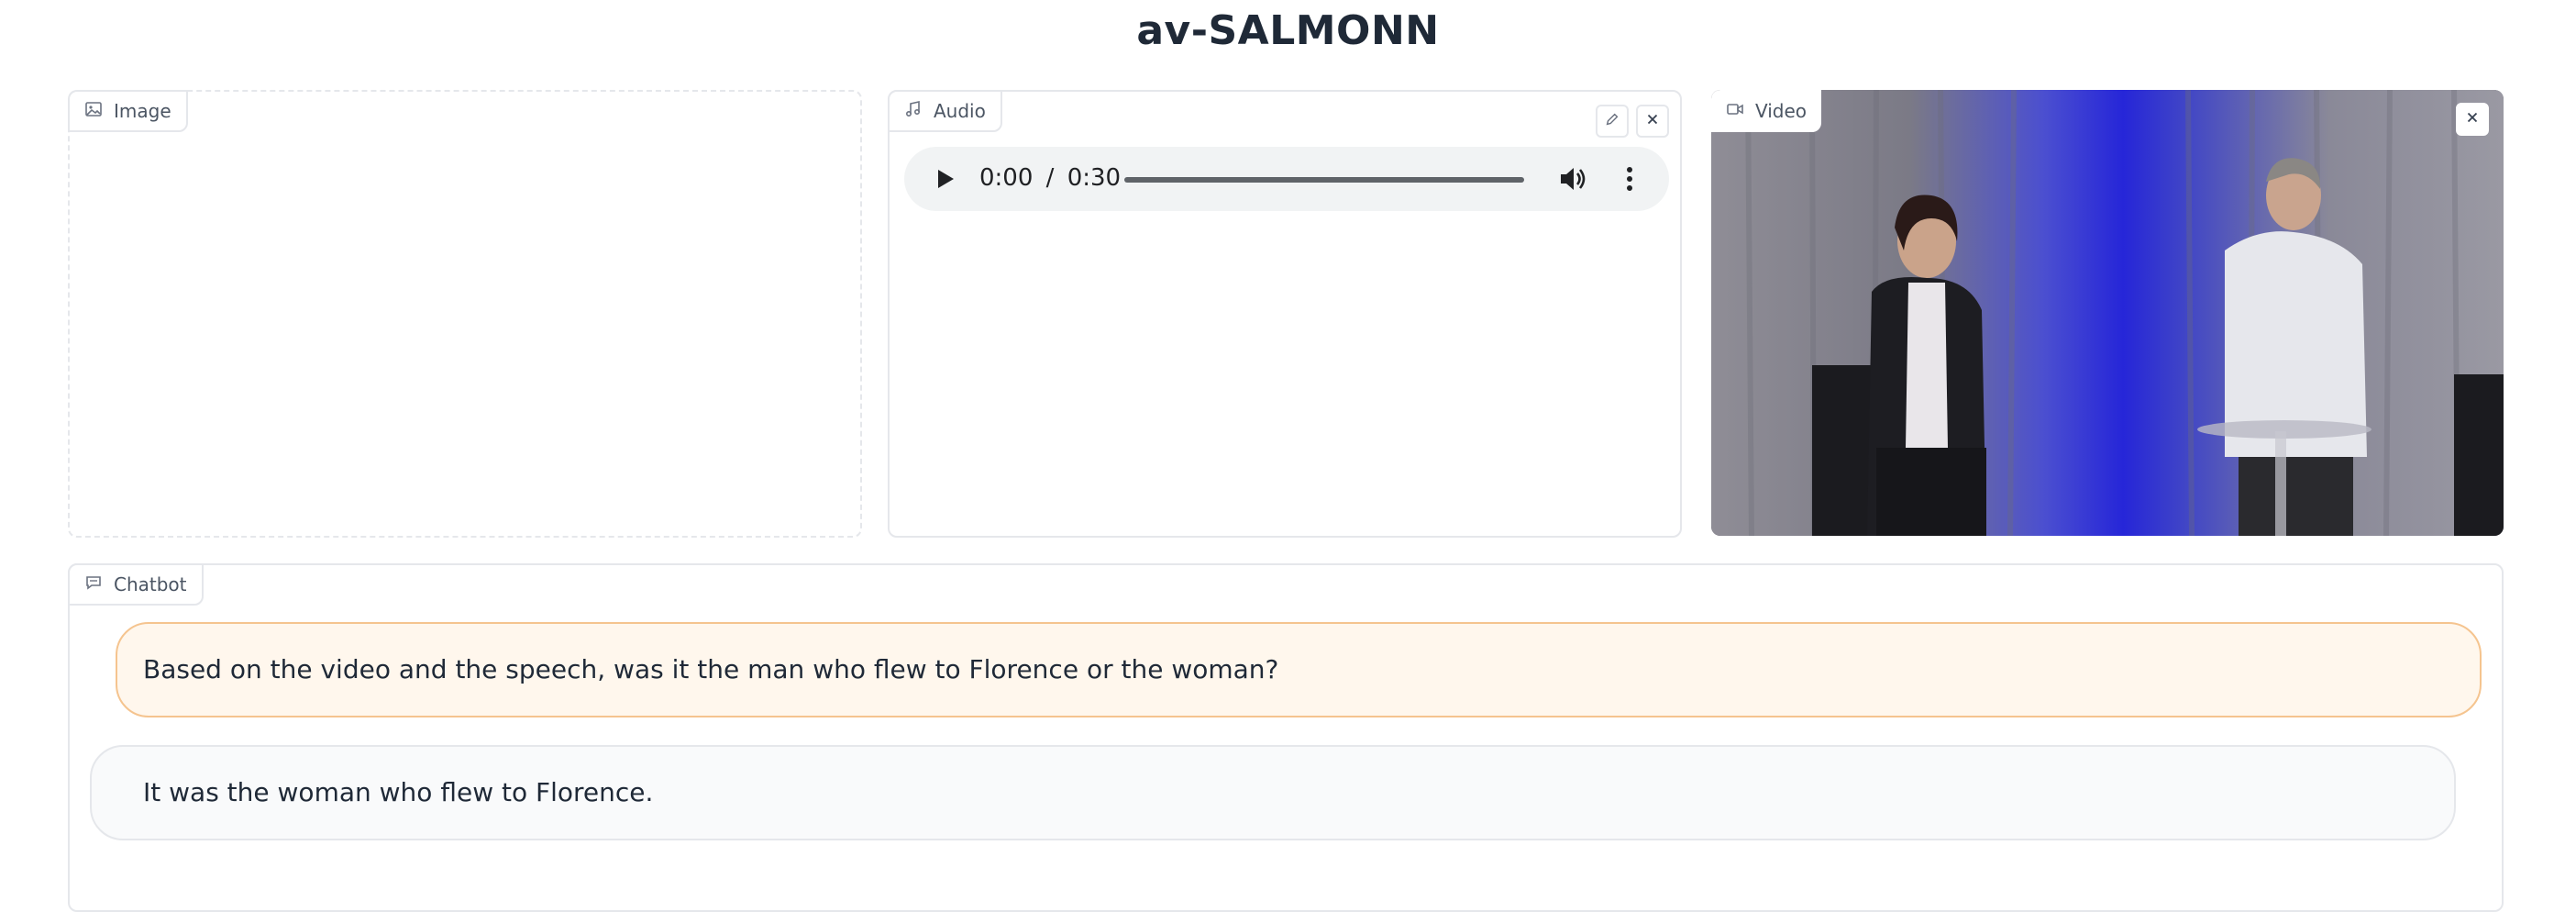  I want to click on audio-label-text: Audio, so click(960, 111).